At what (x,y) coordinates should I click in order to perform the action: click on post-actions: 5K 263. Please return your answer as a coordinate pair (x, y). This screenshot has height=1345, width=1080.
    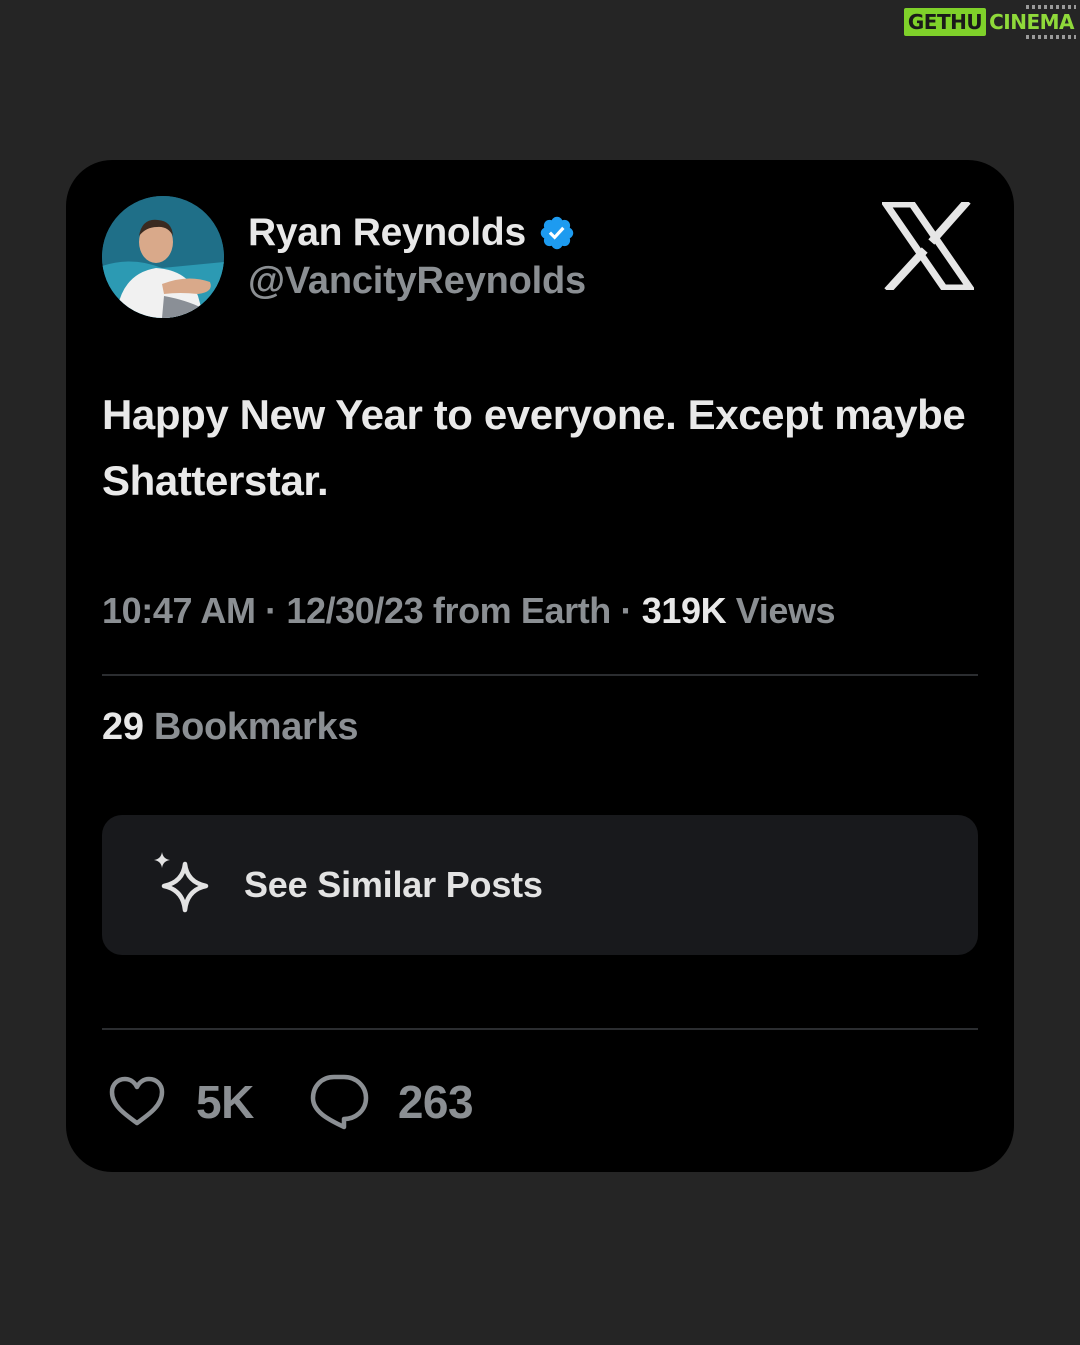
    Looking at the image, I should click on (290, 1102).